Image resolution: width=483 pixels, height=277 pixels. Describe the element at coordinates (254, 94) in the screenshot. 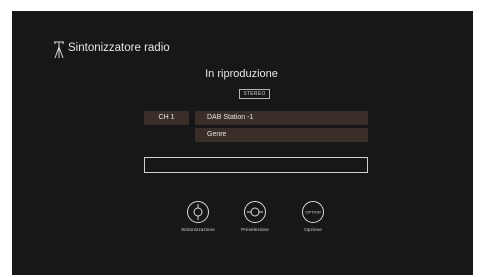

I see `stereo-badge: STEREO` at that location.